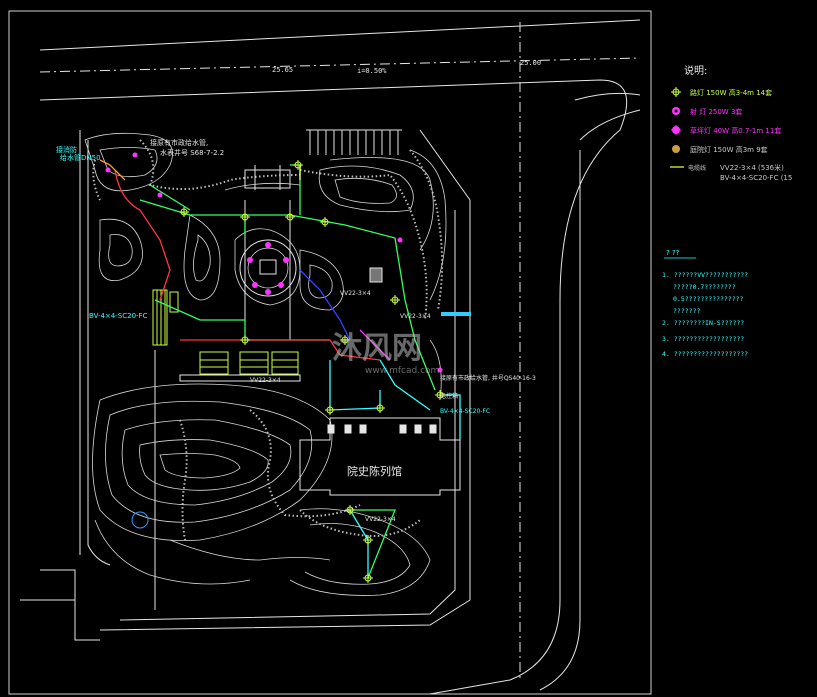 This screenshot has width=817, height=697. I want to click on notes-line: 4. ???????????????????, so click(705, 354).